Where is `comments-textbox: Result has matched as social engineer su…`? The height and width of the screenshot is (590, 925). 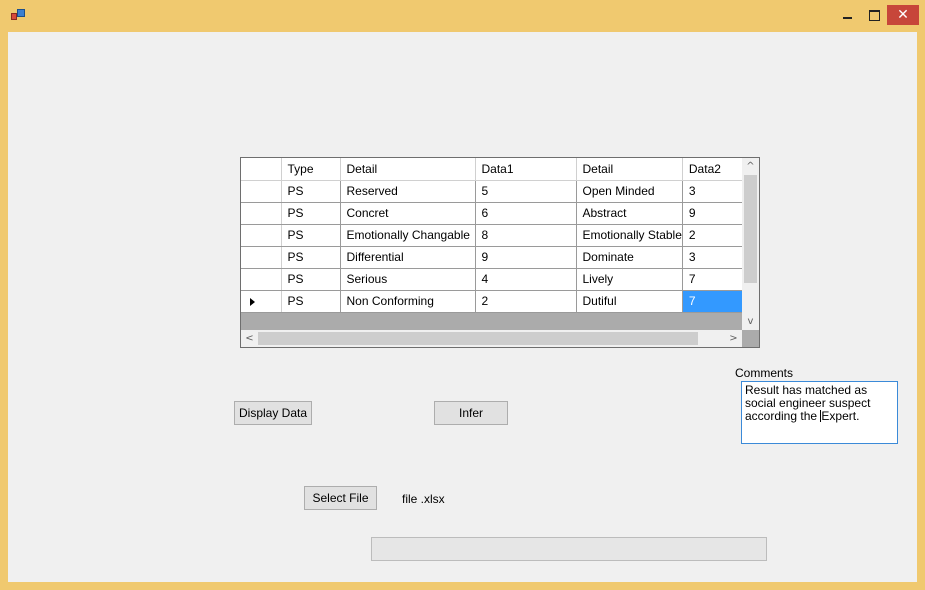 comments-textbox: Result has matched as social engineer su… is located at coordinates (819, 412).